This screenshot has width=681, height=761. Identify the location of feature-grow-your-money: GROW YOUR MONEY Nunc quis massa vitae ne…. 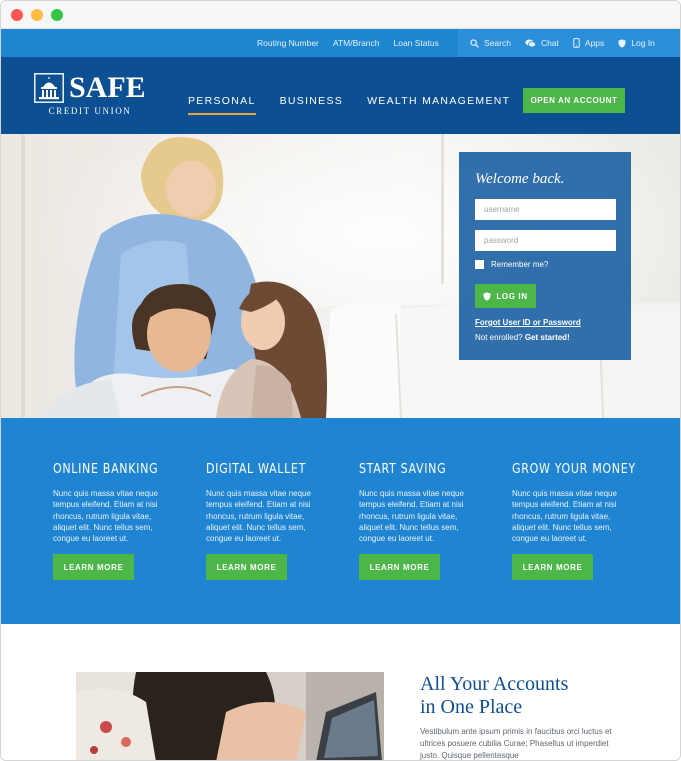
(577, 520).